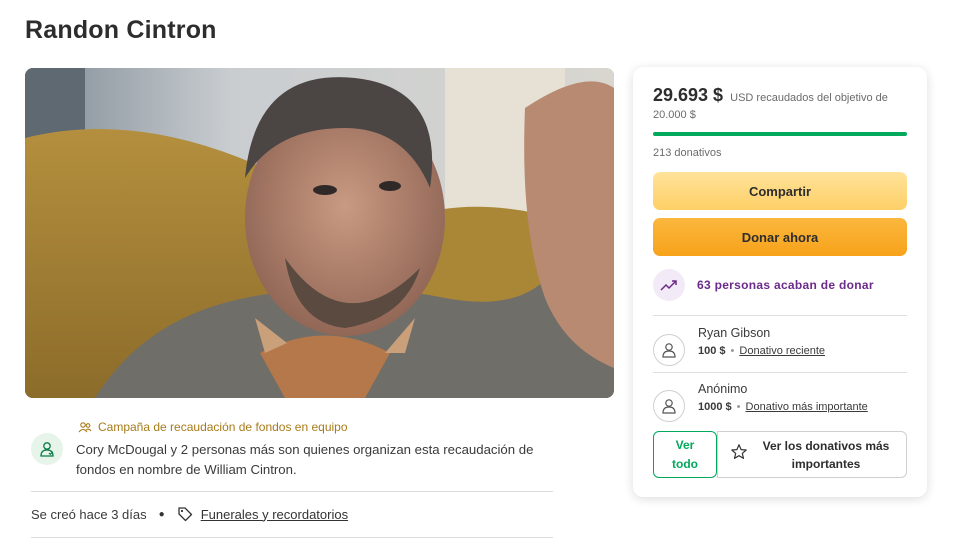 The width and height of the screenshot is (960, 546). I want to click on star-icon, so click(739, 454).